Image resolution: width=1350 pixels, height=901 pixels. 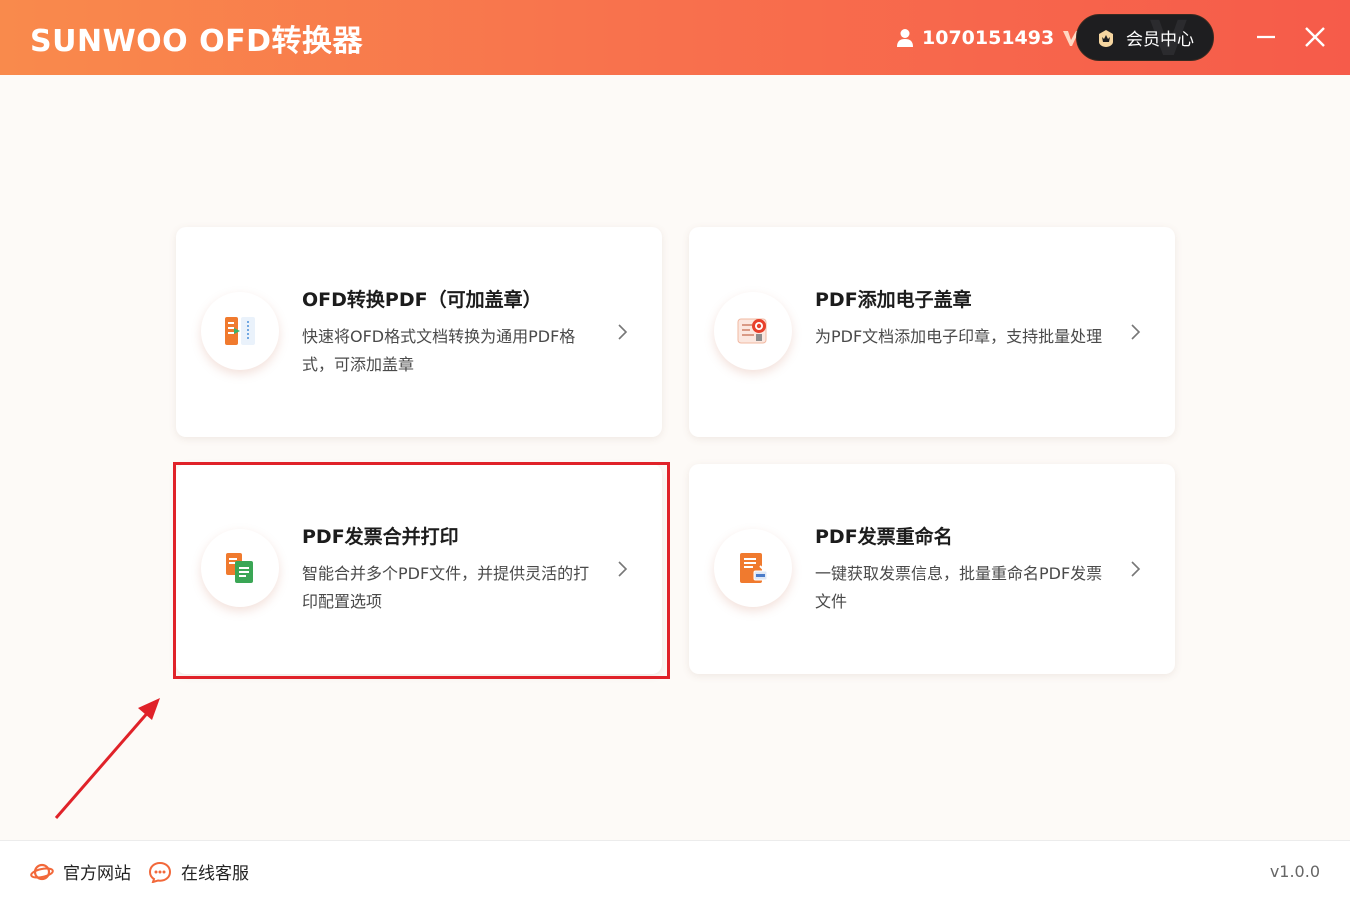 I want to click on rename-icon, so click(x=754, y=568).